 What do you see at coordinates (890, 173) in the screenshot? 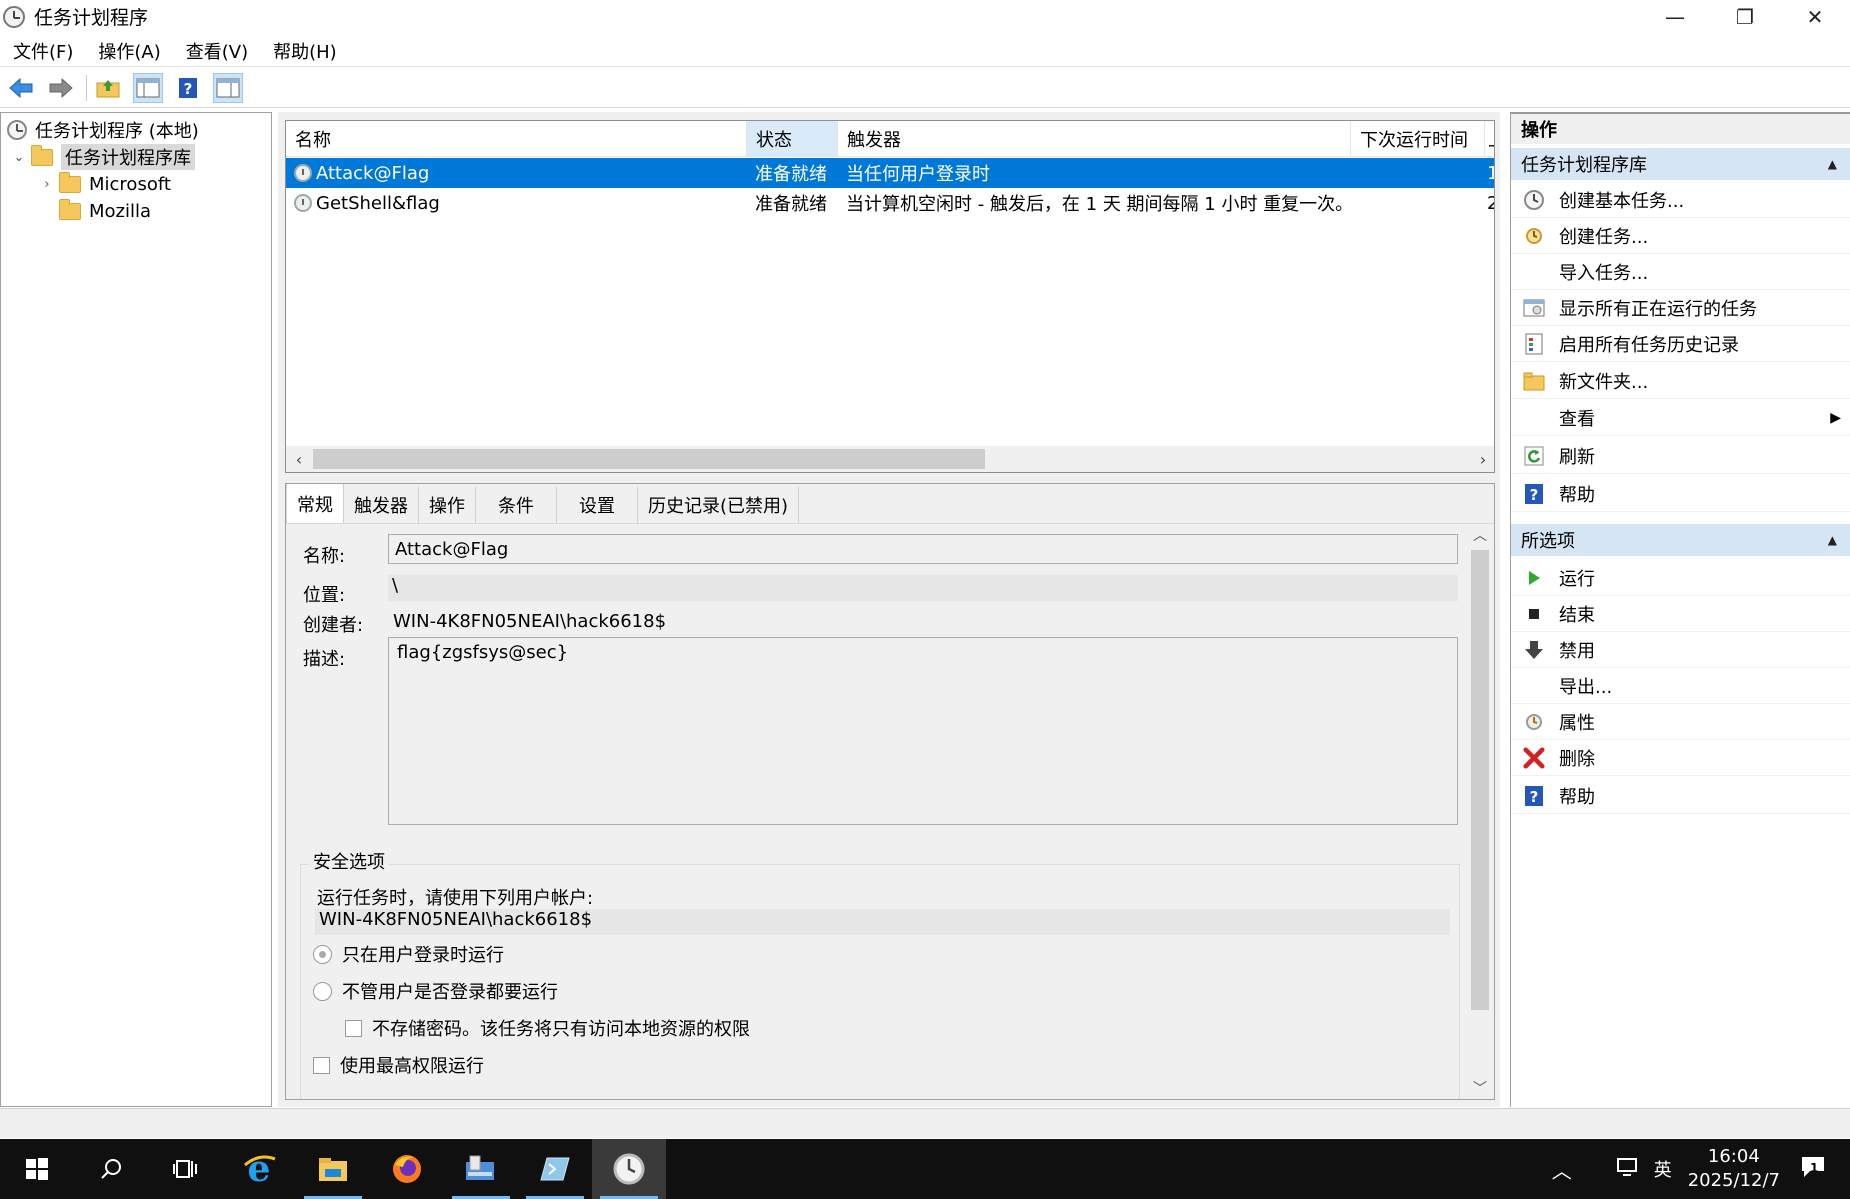
I see `table-row: Attack@Flag 准备就绪 当任何用户登录时 1` at bounding box center [890, 173].